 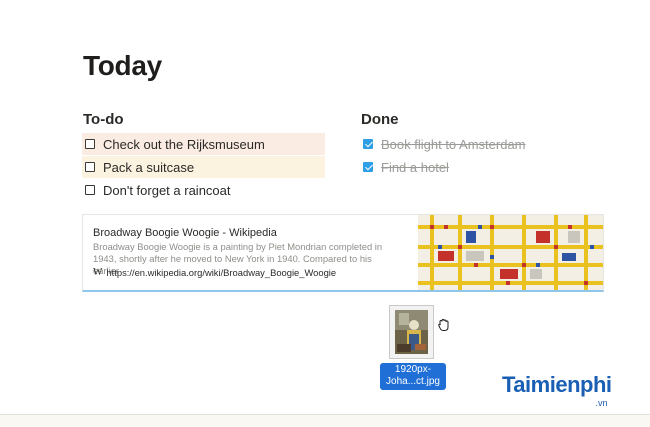 What do you see at coordinates (510, 252) in the screenshot?
I see `mondrian-painting-thumbnail` at bounding box center [510, 252].